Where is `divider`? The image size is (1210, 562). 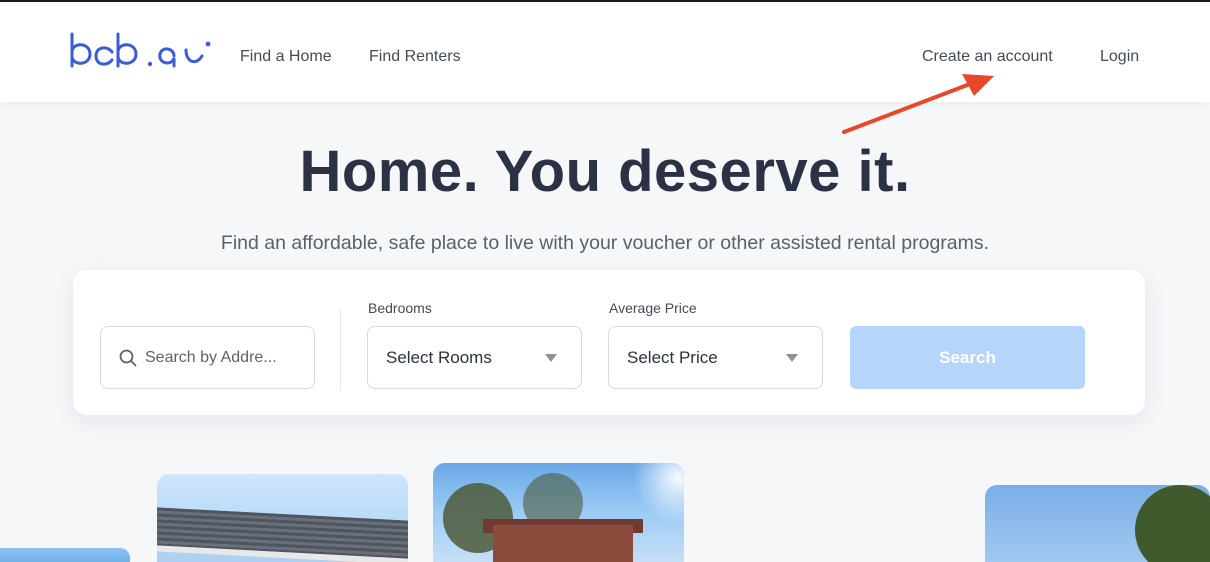
divider is located at coordinates (340, 350).